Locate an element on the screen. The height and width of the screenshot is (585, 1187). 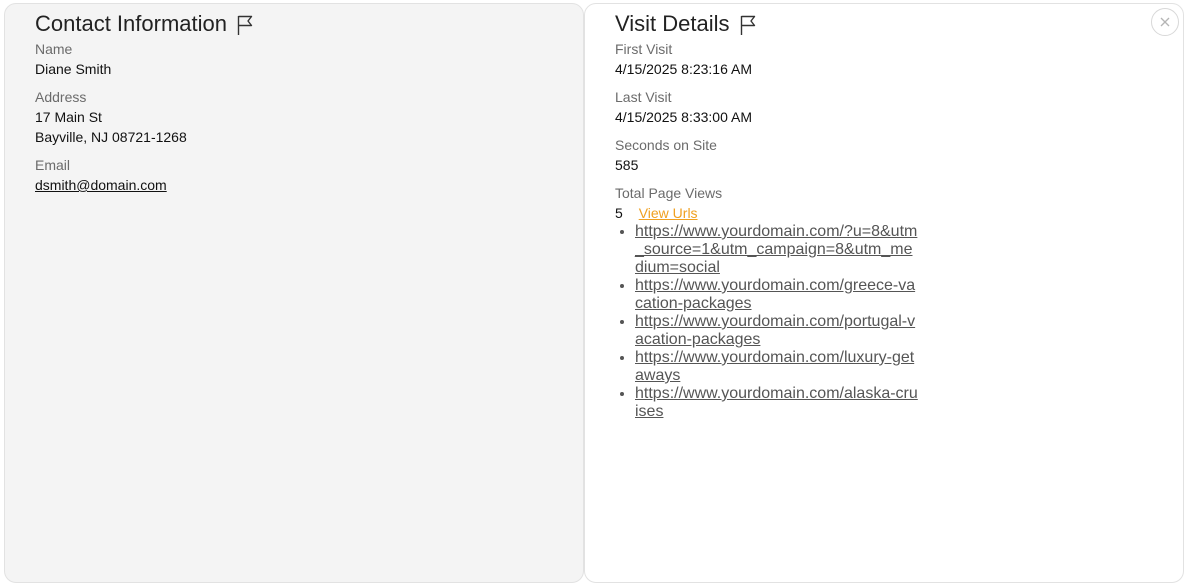
name-field: Name Diane Smith is located at coordinates (309, 60).